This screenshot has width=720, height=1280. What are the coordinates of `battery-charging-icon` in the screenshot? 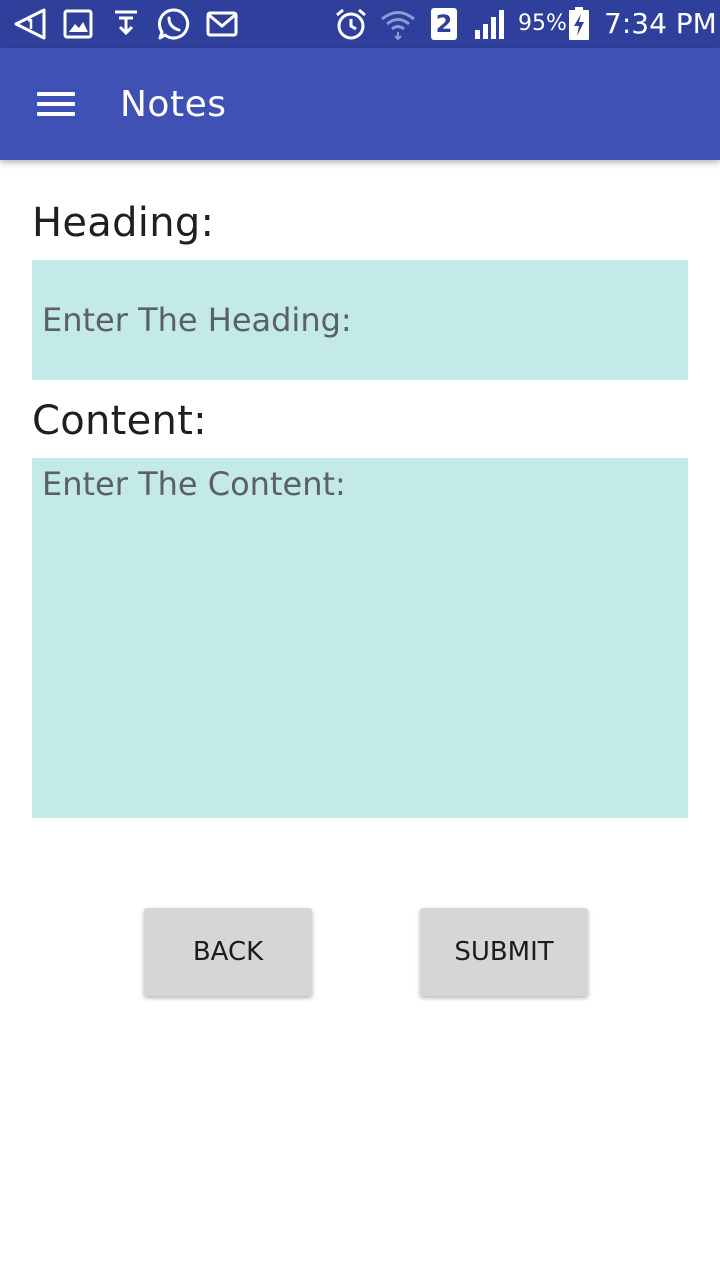 It's located at (579, 24).